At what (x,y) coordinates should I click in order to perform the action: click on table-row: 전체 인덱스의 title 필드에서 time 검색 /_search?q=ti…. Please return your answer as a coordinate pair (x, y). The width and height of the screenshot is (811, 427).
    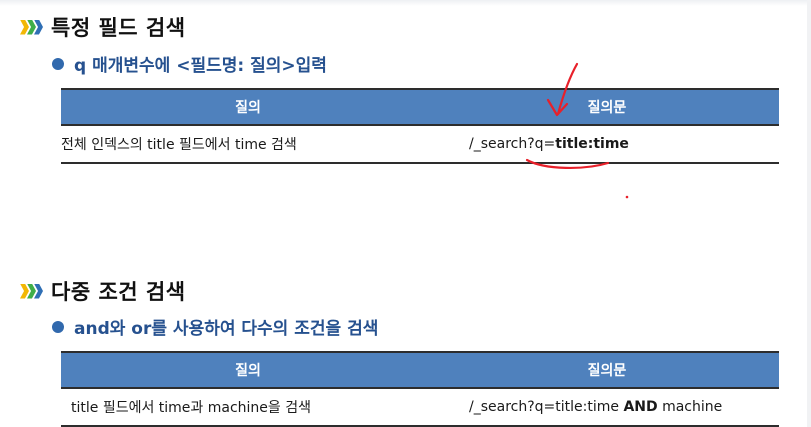
    Looking at the image, I should click on (420, 144).